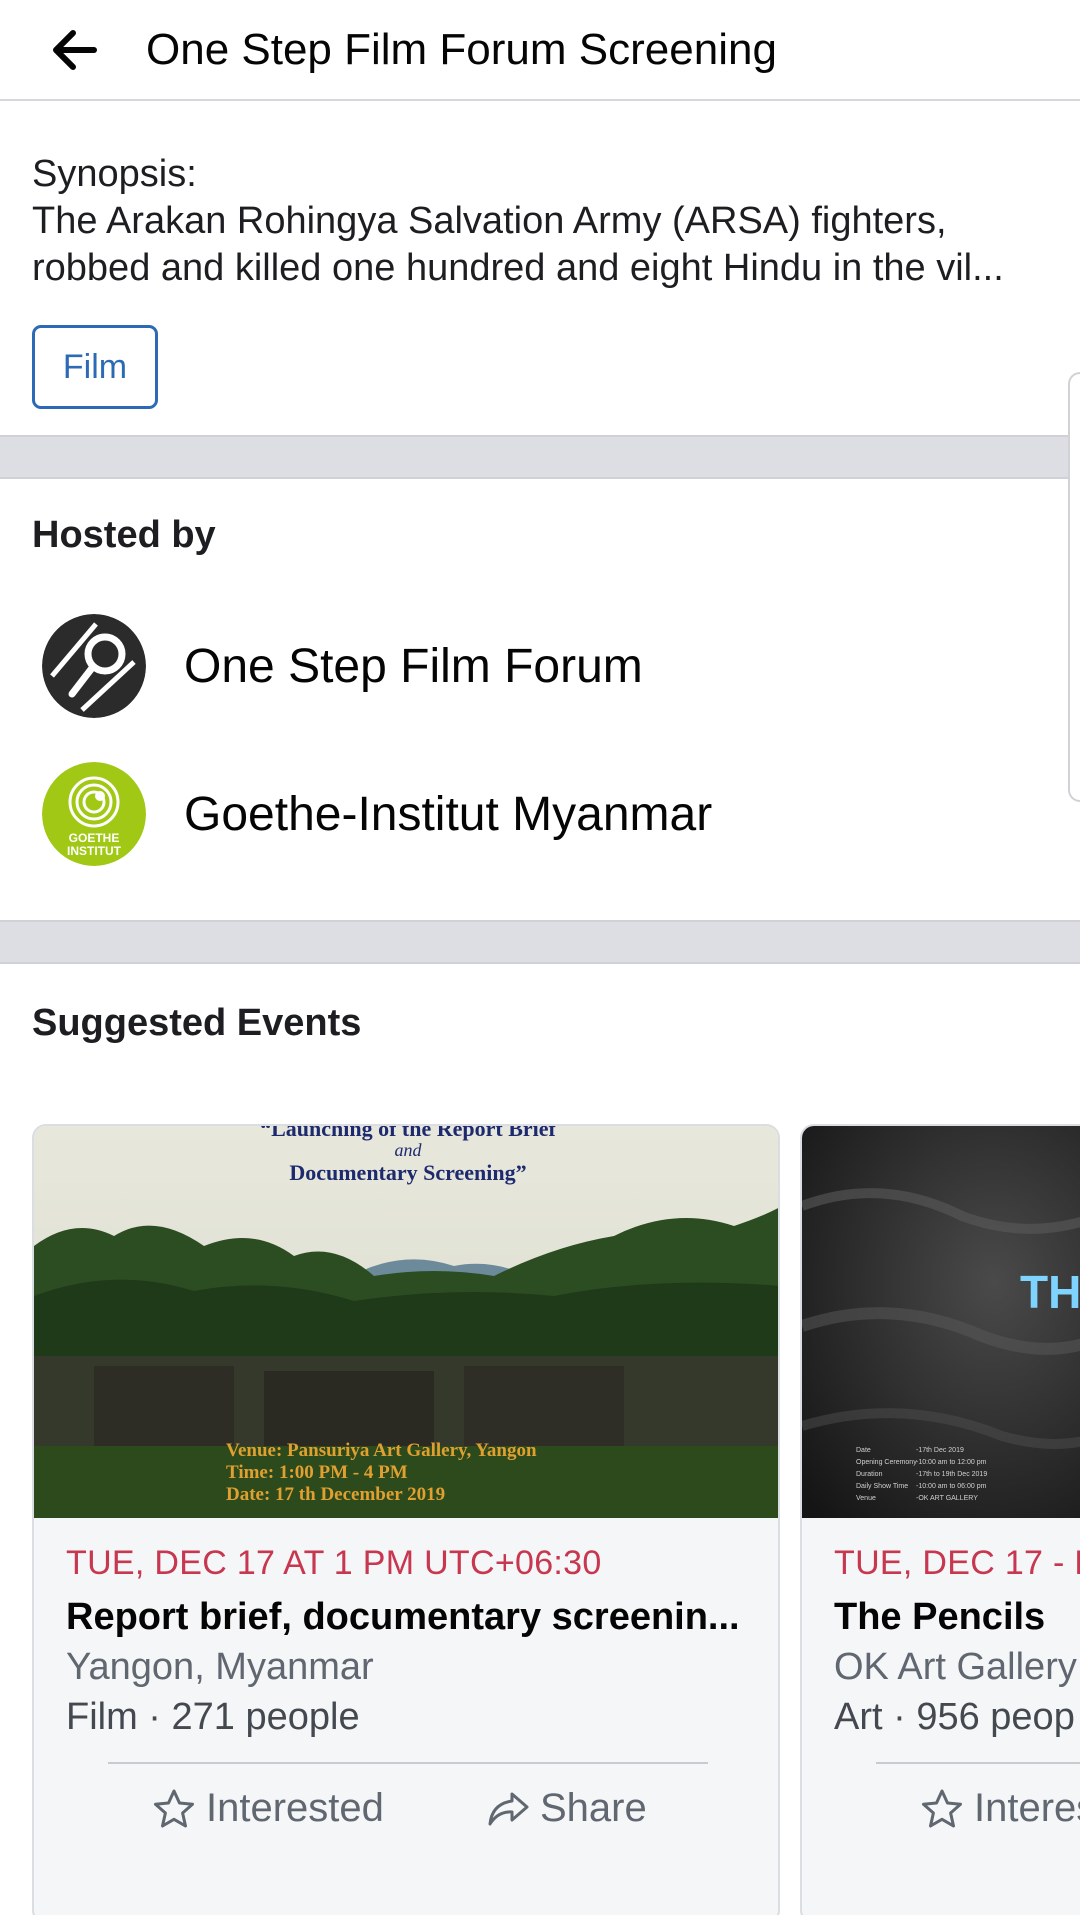 Image resolution: width=1080 pixels, height=1915 pixels. What do you see at coordinates (334, 1563) in the screenshot?
I see `event-date: TUE, DEC 17 AT 1 PM UTC+06:30` at bounding box center [334, 1563].